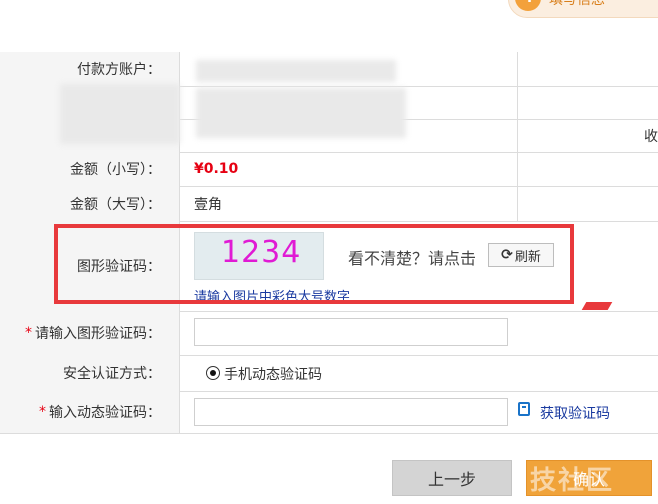  What do you see at coordinates (213, 373) in the screenshot?
I see `sms-auth-radio` at bounding box center [213, 373].